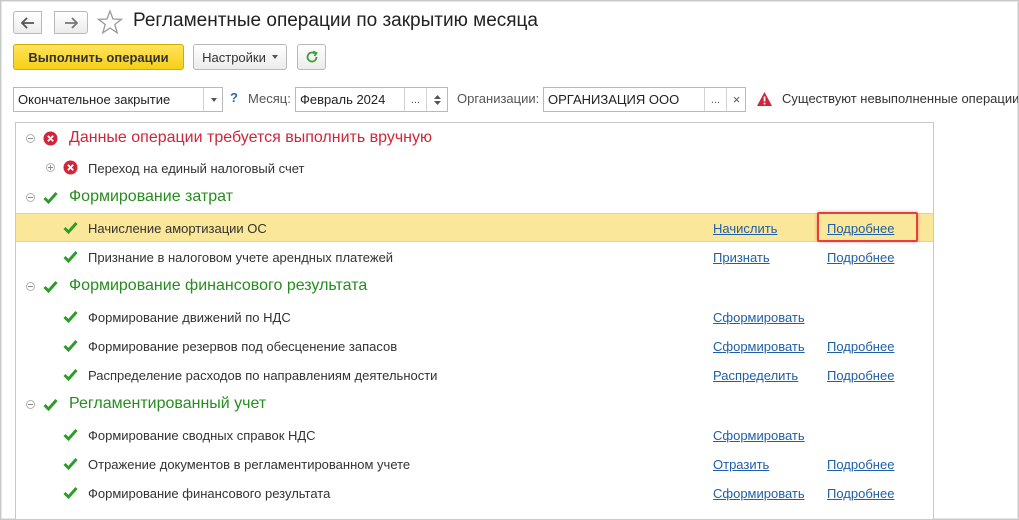 This screenshot has width=1019, height=520. What do you see at coordinates (168, 403) in the screenshot?
I see `group-title: Регламентированный учет` at bounding box center [168, 403].